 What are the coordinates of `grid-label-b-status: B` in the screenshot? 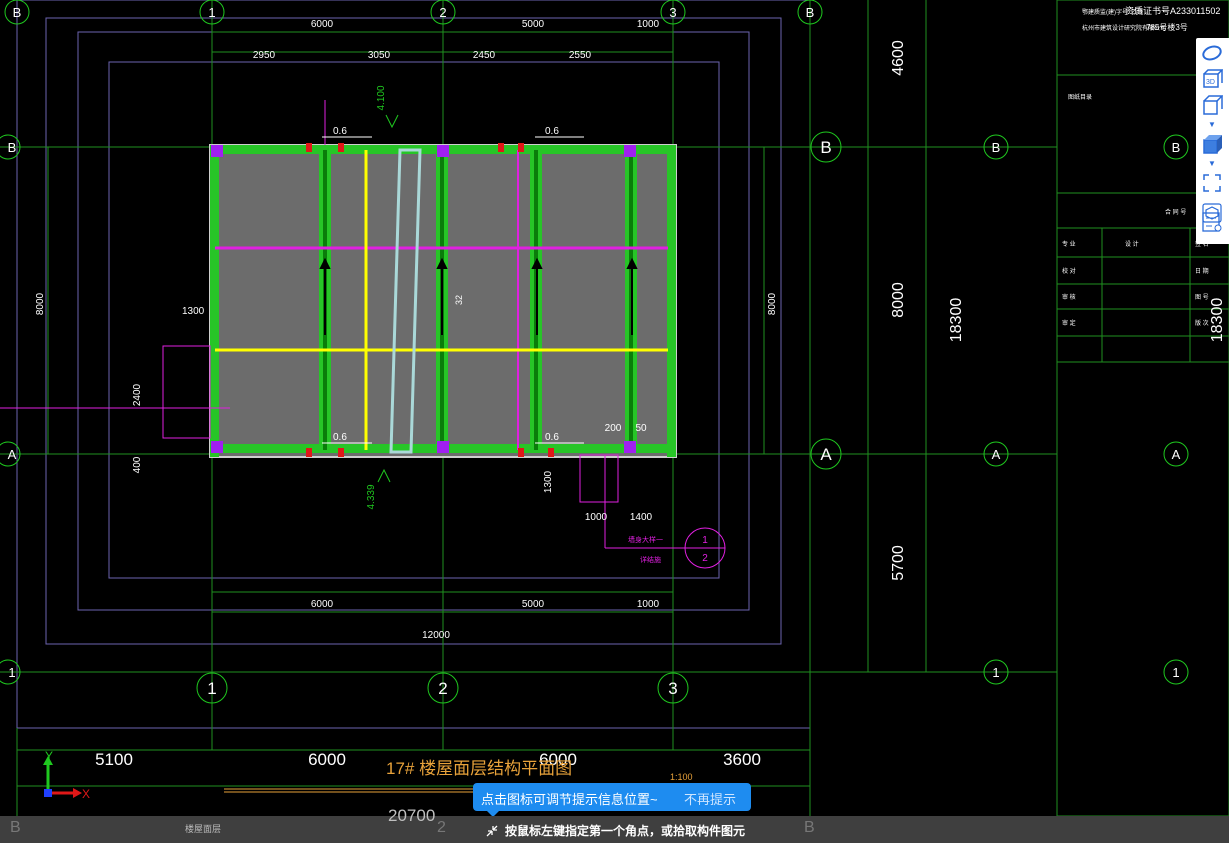 It's located at (15, 827).